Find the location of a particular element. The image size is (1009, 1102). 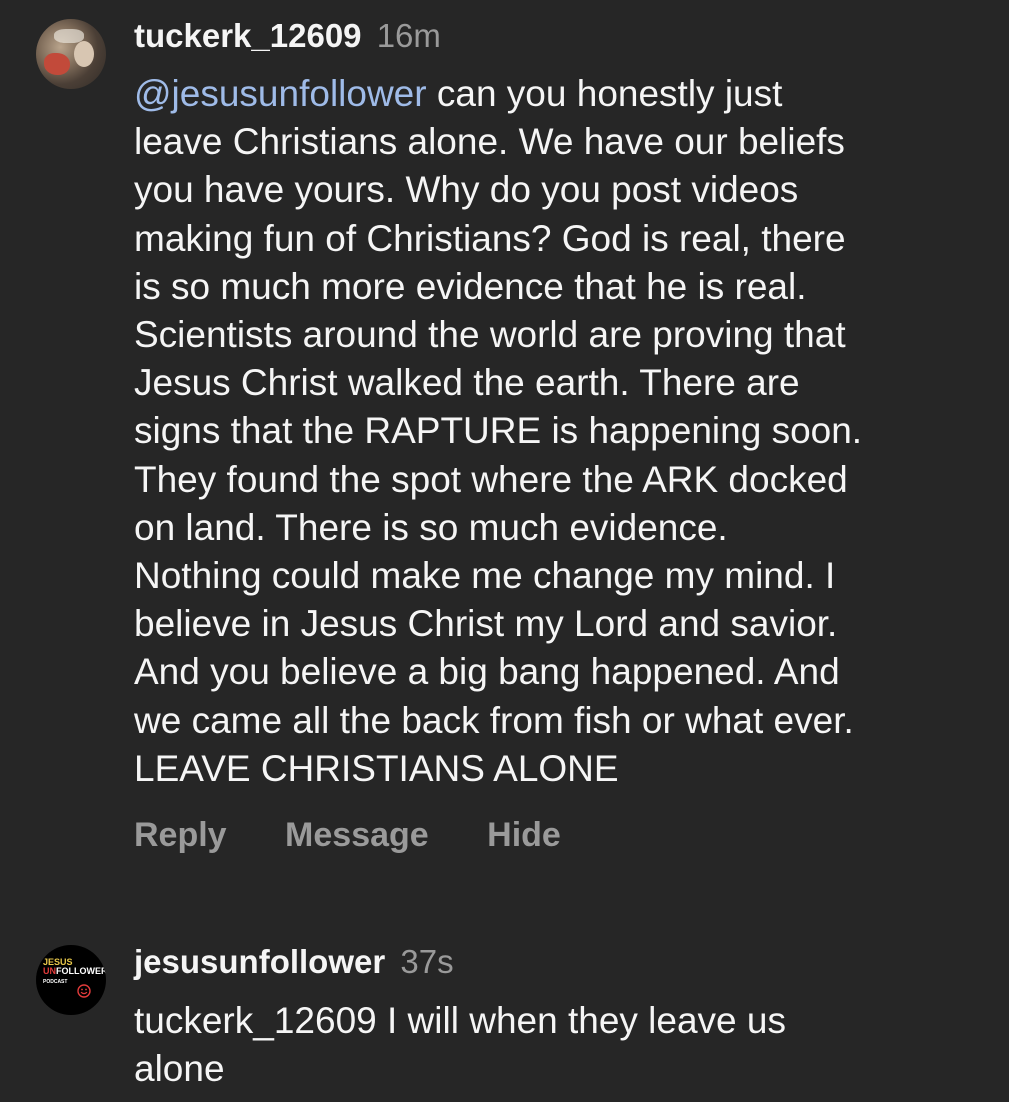

comment-username: jesusunfollower is located at coordinates (259, 961).